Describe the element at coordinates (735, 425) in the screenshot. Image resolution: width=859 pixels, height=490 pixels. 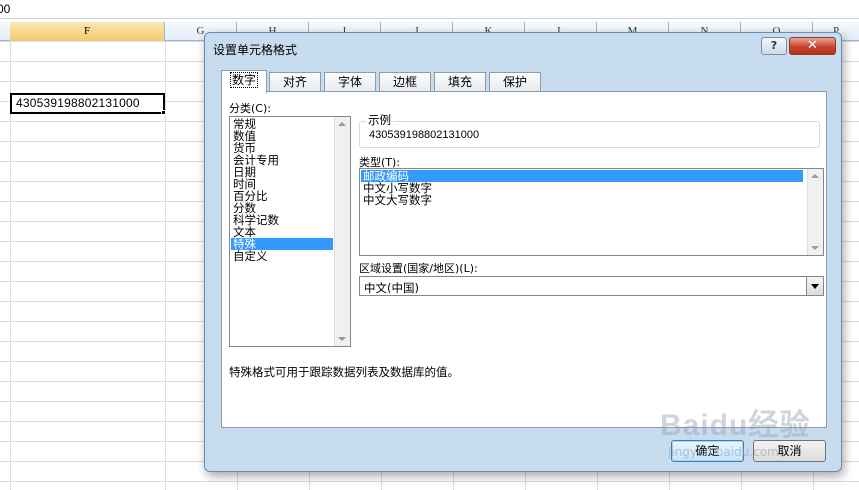
I see `watermark-logo: Baidu经验` at that location.